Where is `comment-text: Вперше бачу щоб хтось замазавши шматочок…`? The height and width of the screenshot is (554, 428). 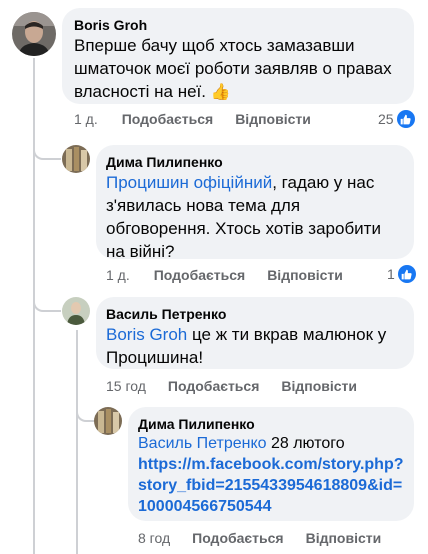 comment-text: Вперше бачу щоб хтось замазавши шматочок… is located at coordinates (238, 69).